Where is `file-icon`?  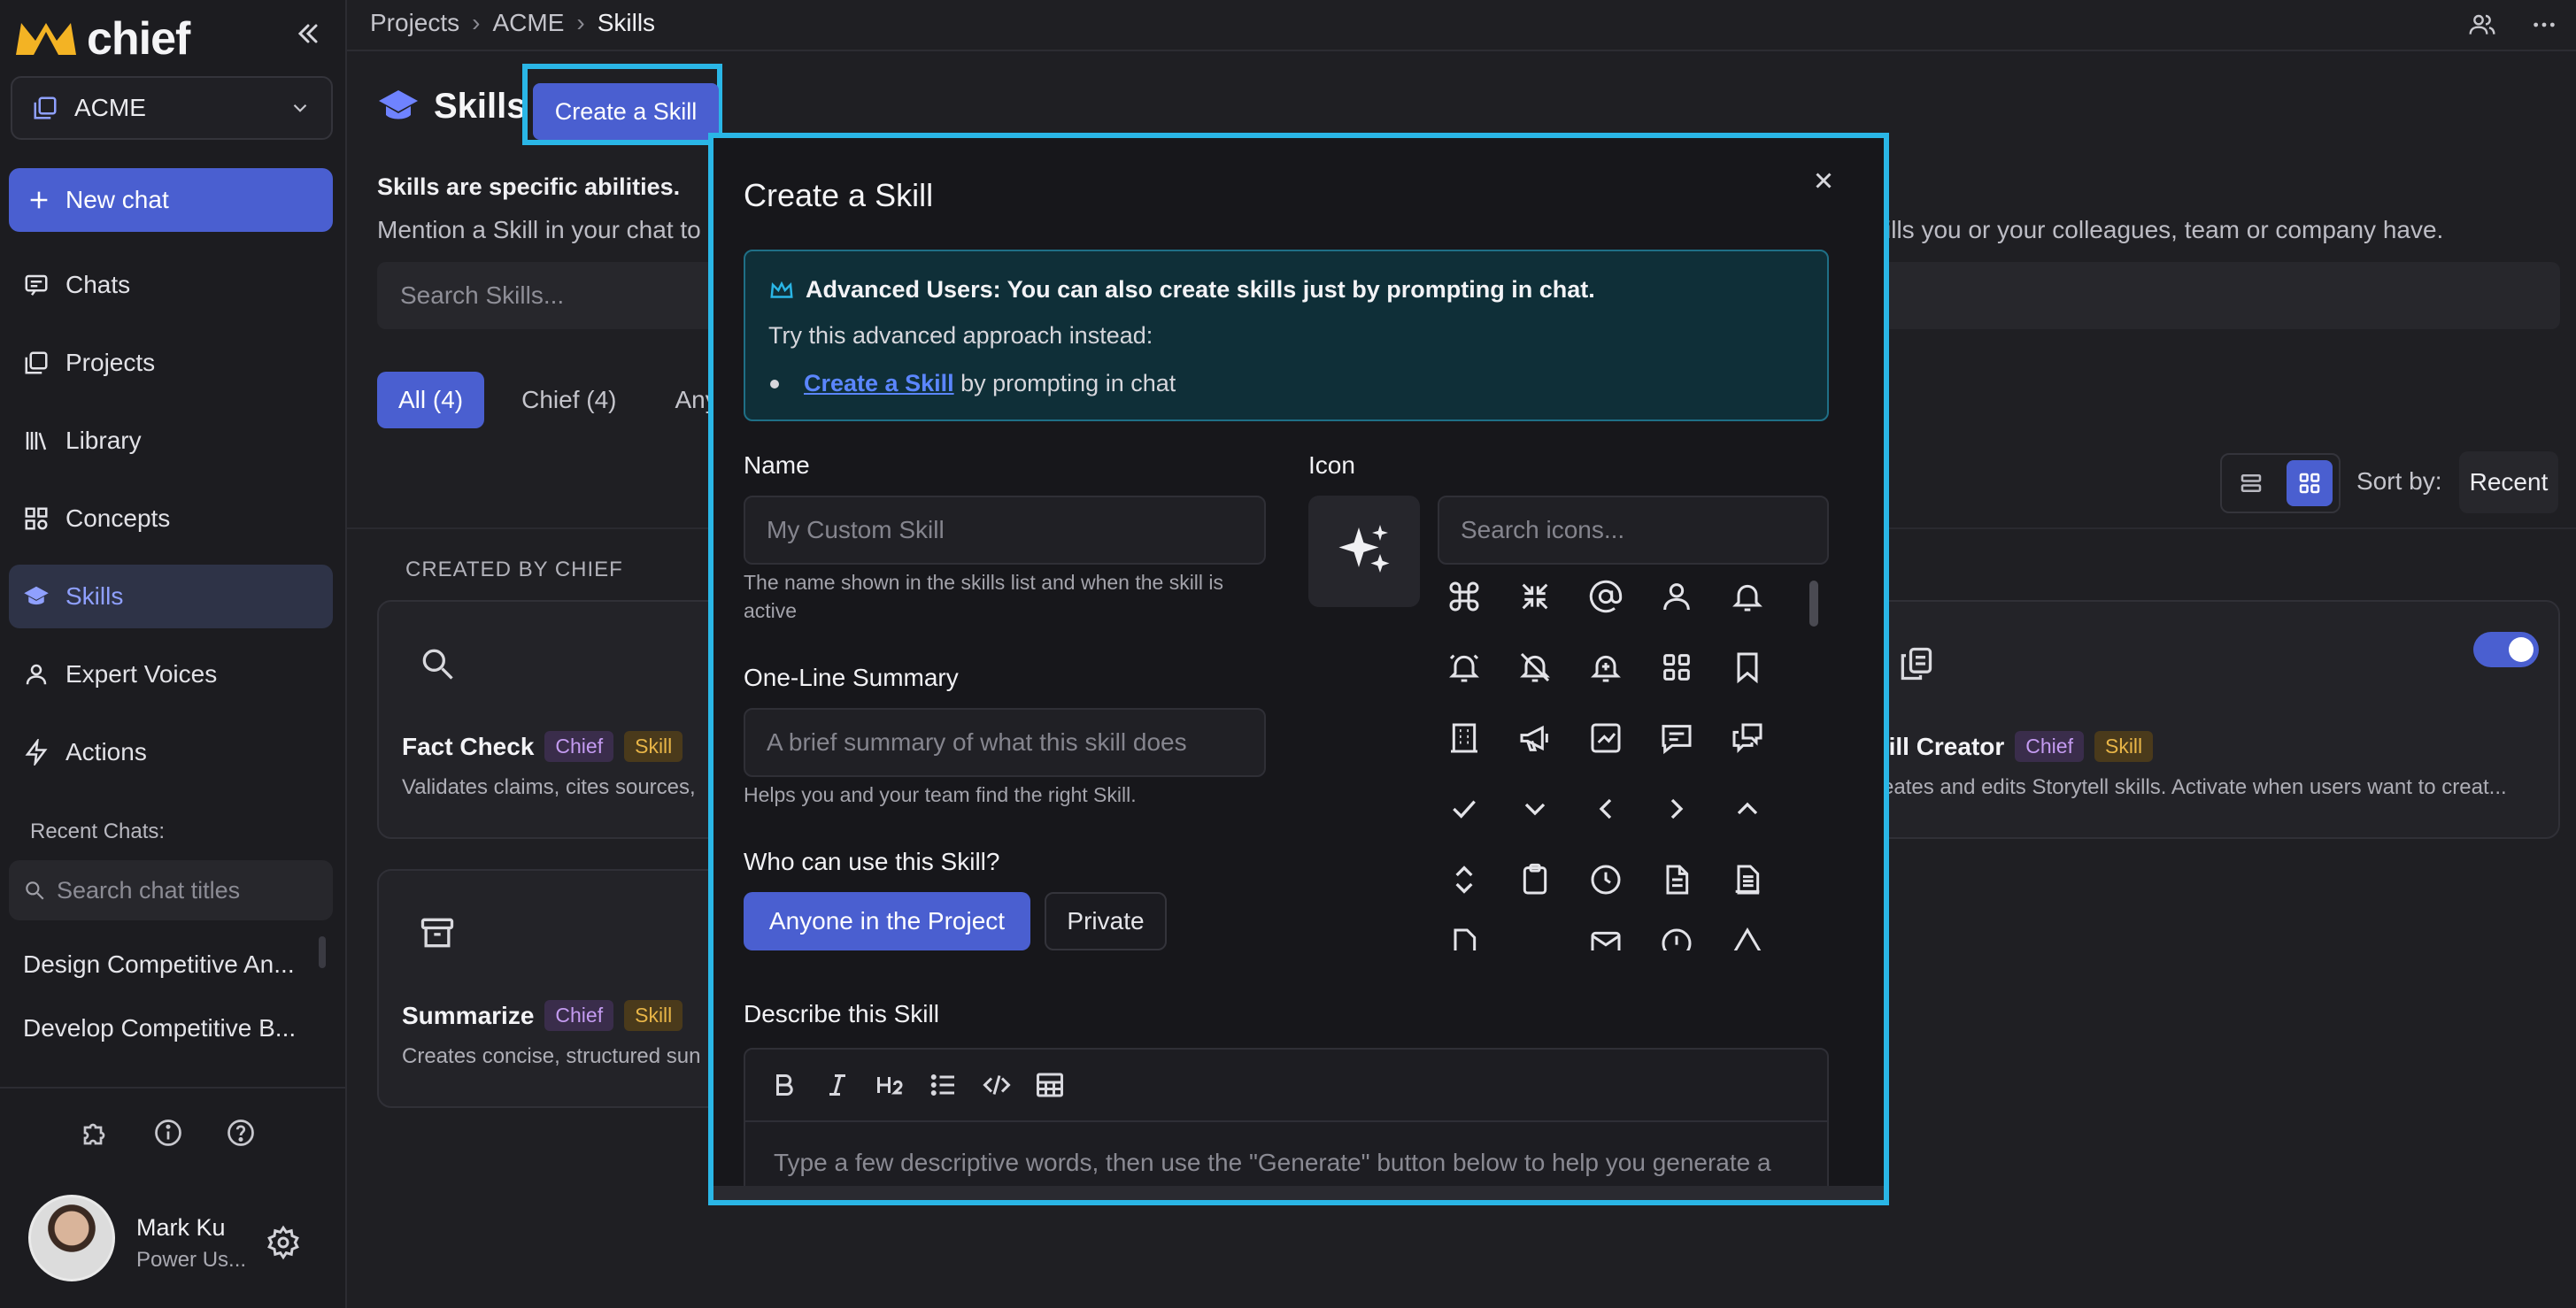 file-icon is located at coordinates (1464, 938).